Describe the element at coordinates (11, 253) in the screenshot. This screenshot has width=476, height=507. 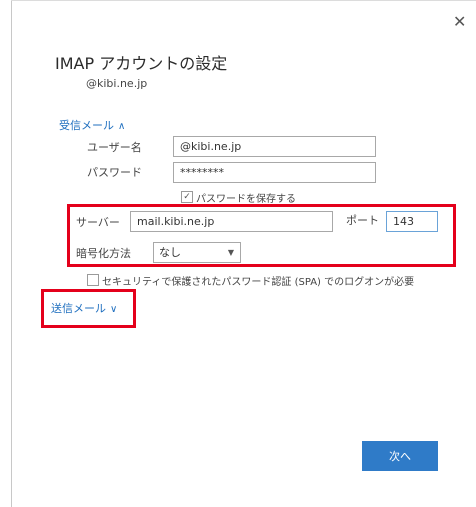
I see `window-border-left` at that location.